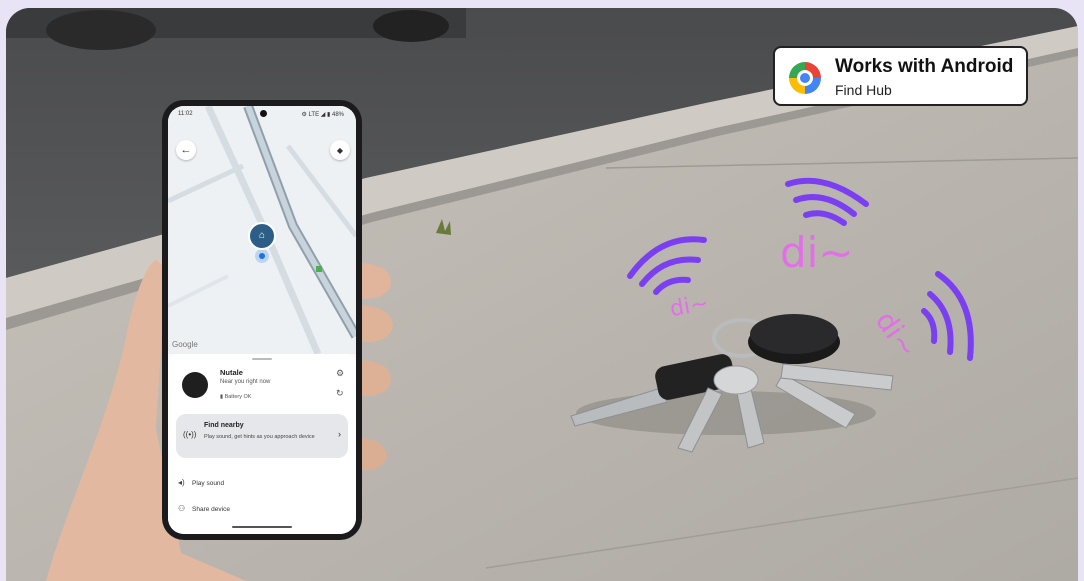  Describe the element at coordinates (195, 385) in the screenshot. I see `device-avatar` at that location.